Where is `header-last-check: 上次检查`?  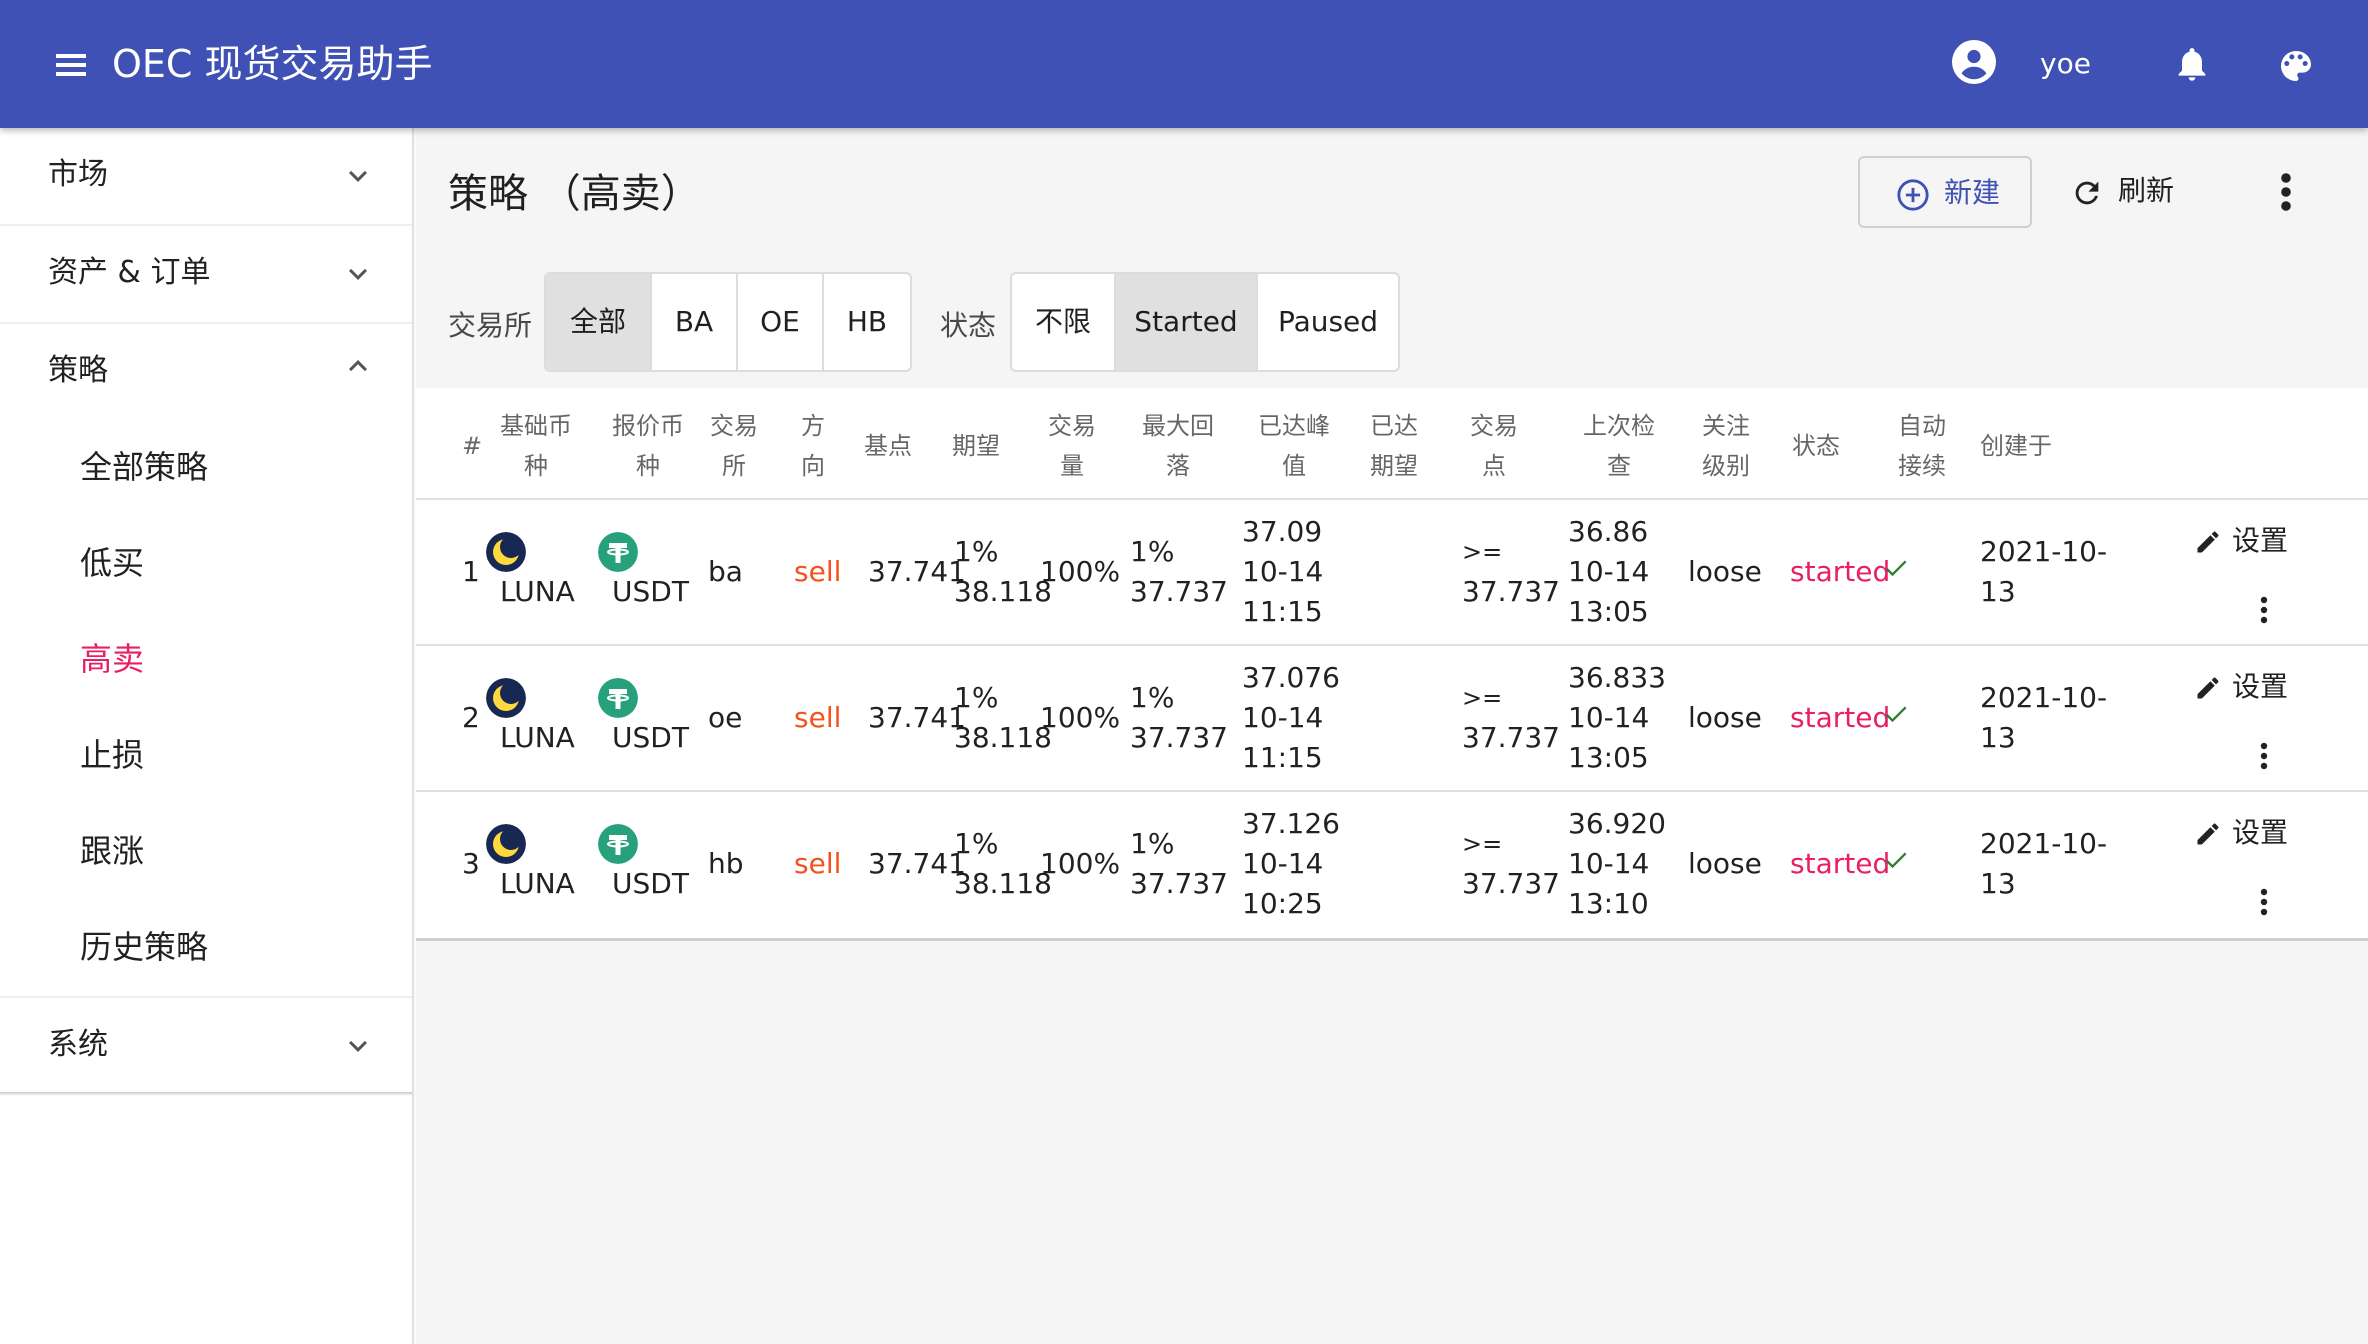 header-last-check: 上次检查 is located at coordinates (1619, 446).